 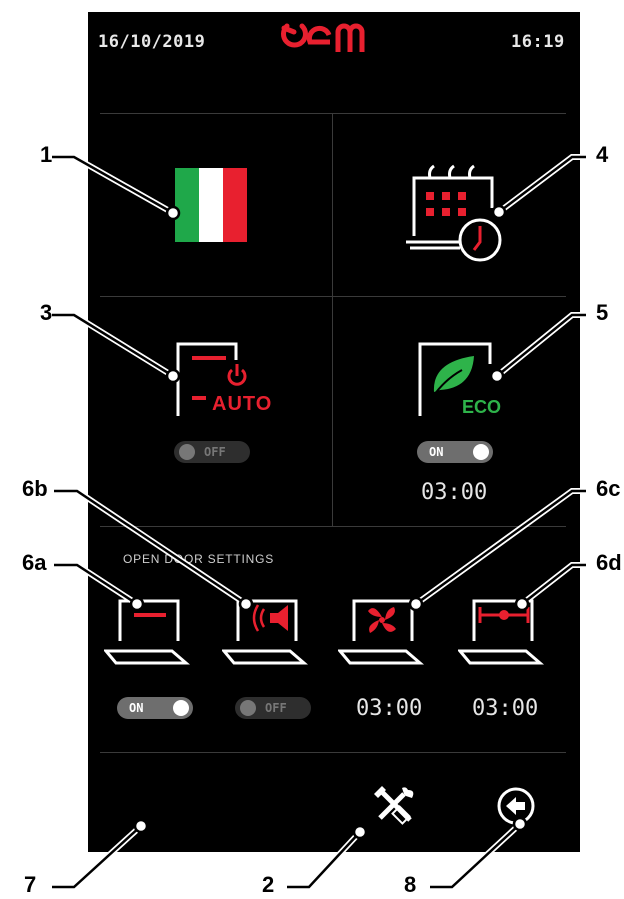 I want to click on callout-6d: 6d, so click(x=609, y=562).